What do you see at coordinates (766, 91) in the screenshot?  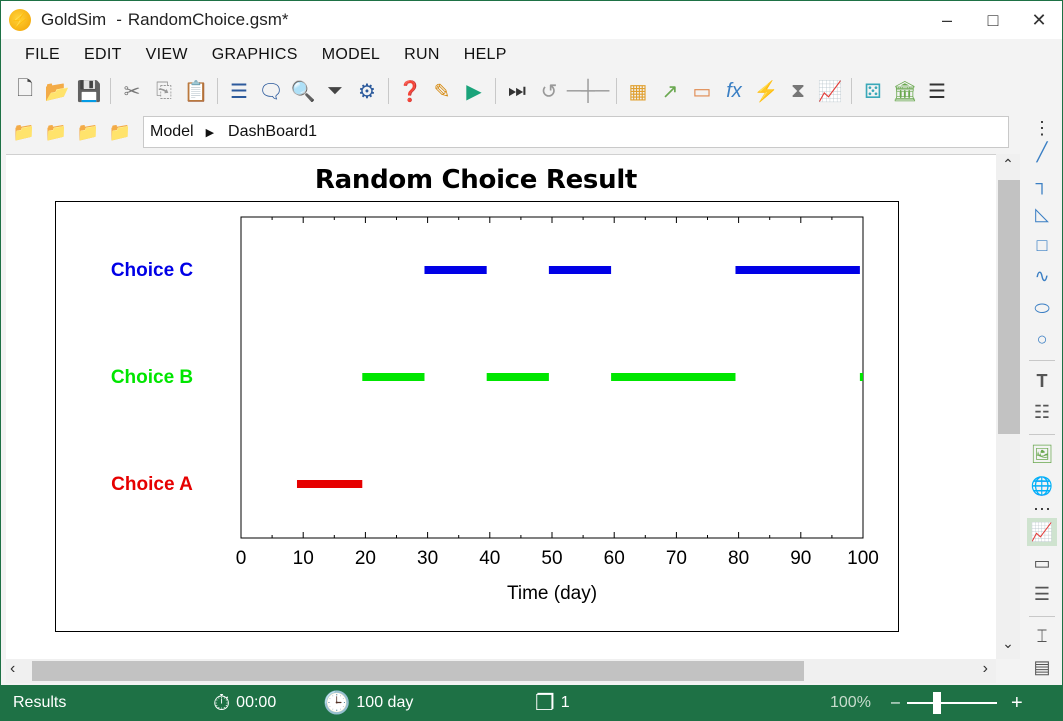 I see `event-icon: ⚡` at bounding box center [766, 91].